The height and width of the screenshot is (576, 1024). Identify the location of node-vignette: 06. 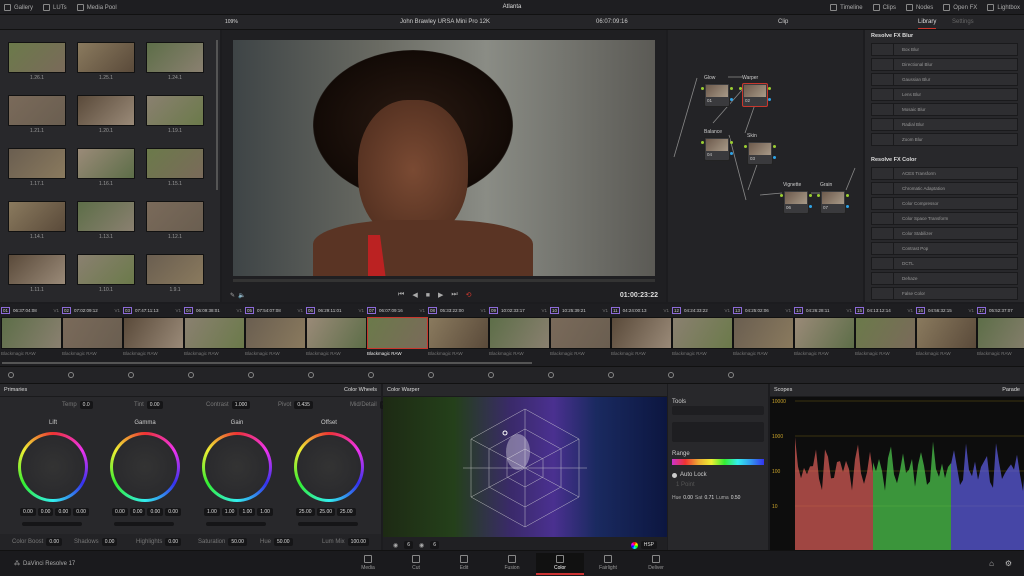
(796, 202).